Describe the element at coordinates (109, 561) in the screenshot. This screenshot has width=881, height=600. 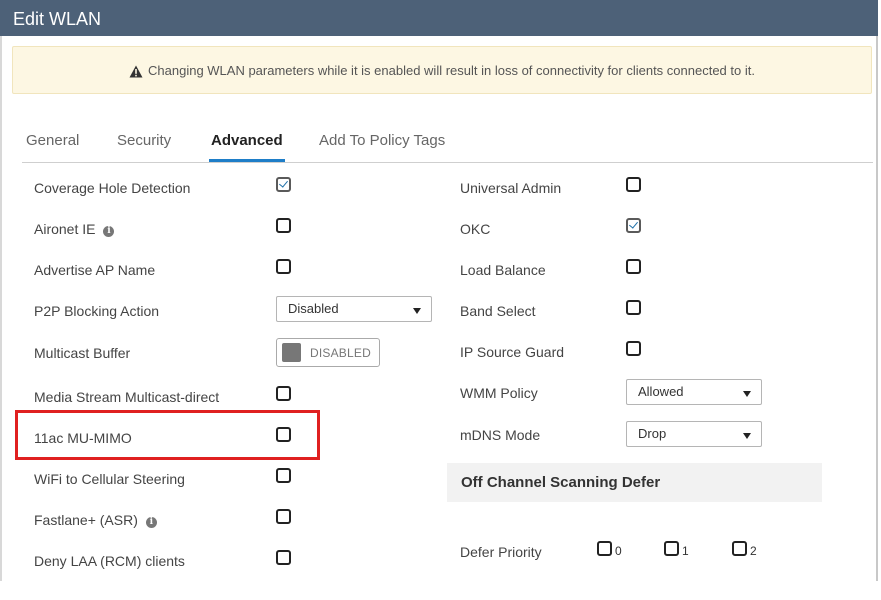
I see `deny-laa-label: Deny LAA (RCM) clients` at that location.